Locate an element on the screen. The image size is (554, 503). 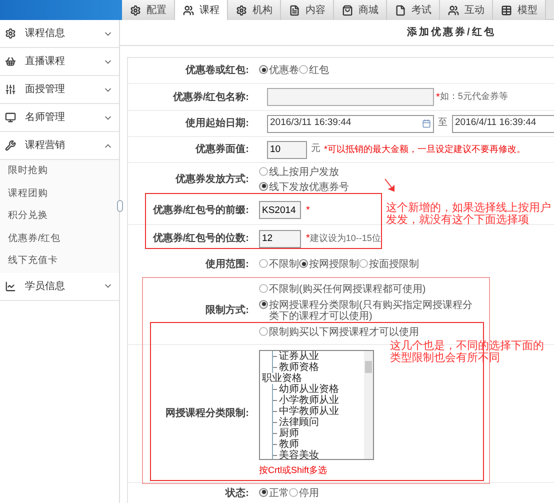
list-option: 证券从业 is located at coordinates (299, 356).